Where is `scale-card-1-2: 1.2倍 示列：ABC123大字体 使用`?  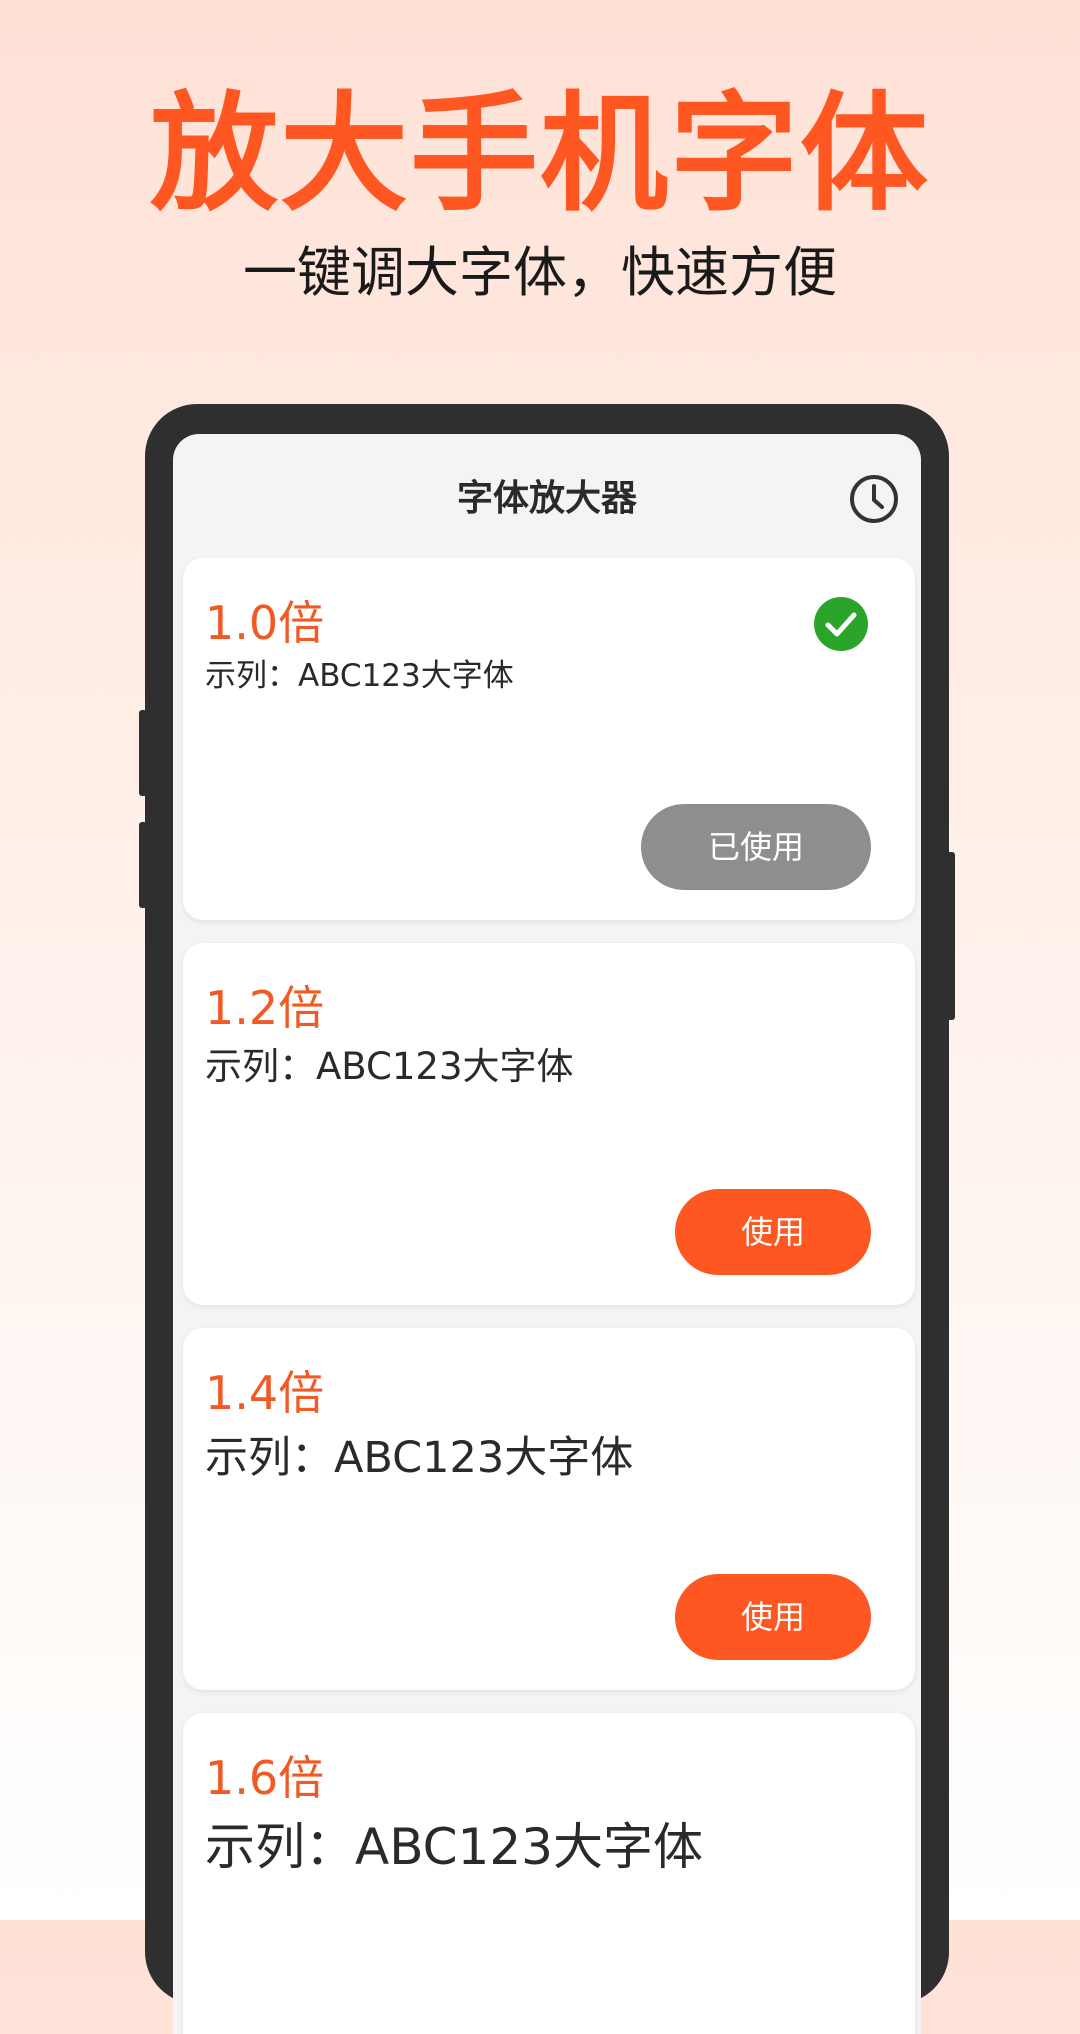
scale-card-1-2: 1.2倍 示列：ABC123大字体 使用 is located at coordinates (549, 1124).